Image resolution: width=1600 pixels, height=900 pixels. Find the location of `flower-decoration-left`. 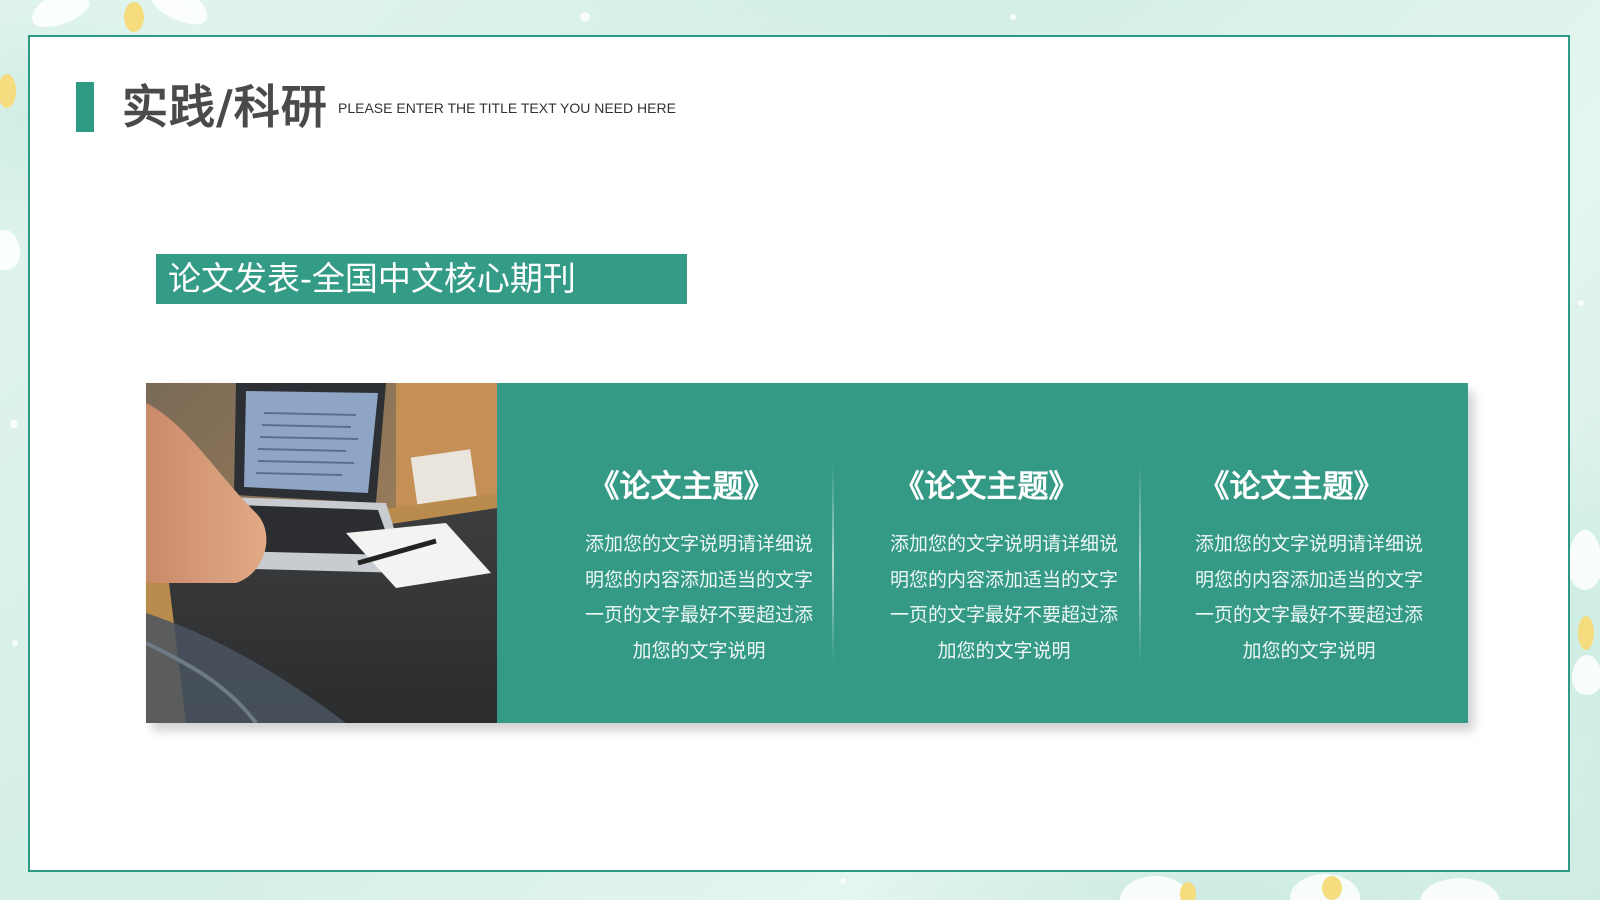

flower-decoration-left is located at coordinates (14, 170).